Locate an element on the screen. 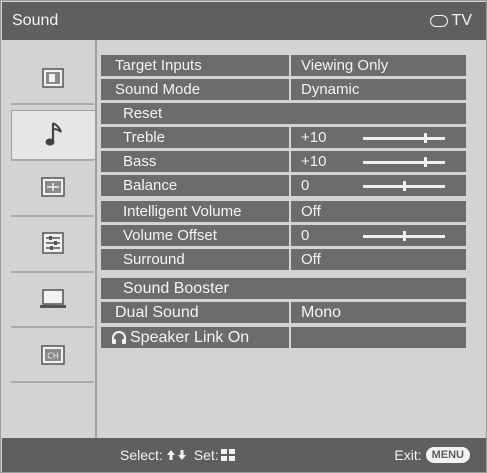 The image size is (487, 473). menu-row-intelligent-volume: Intelligent Volume Off is located at coordinates (283, 211).